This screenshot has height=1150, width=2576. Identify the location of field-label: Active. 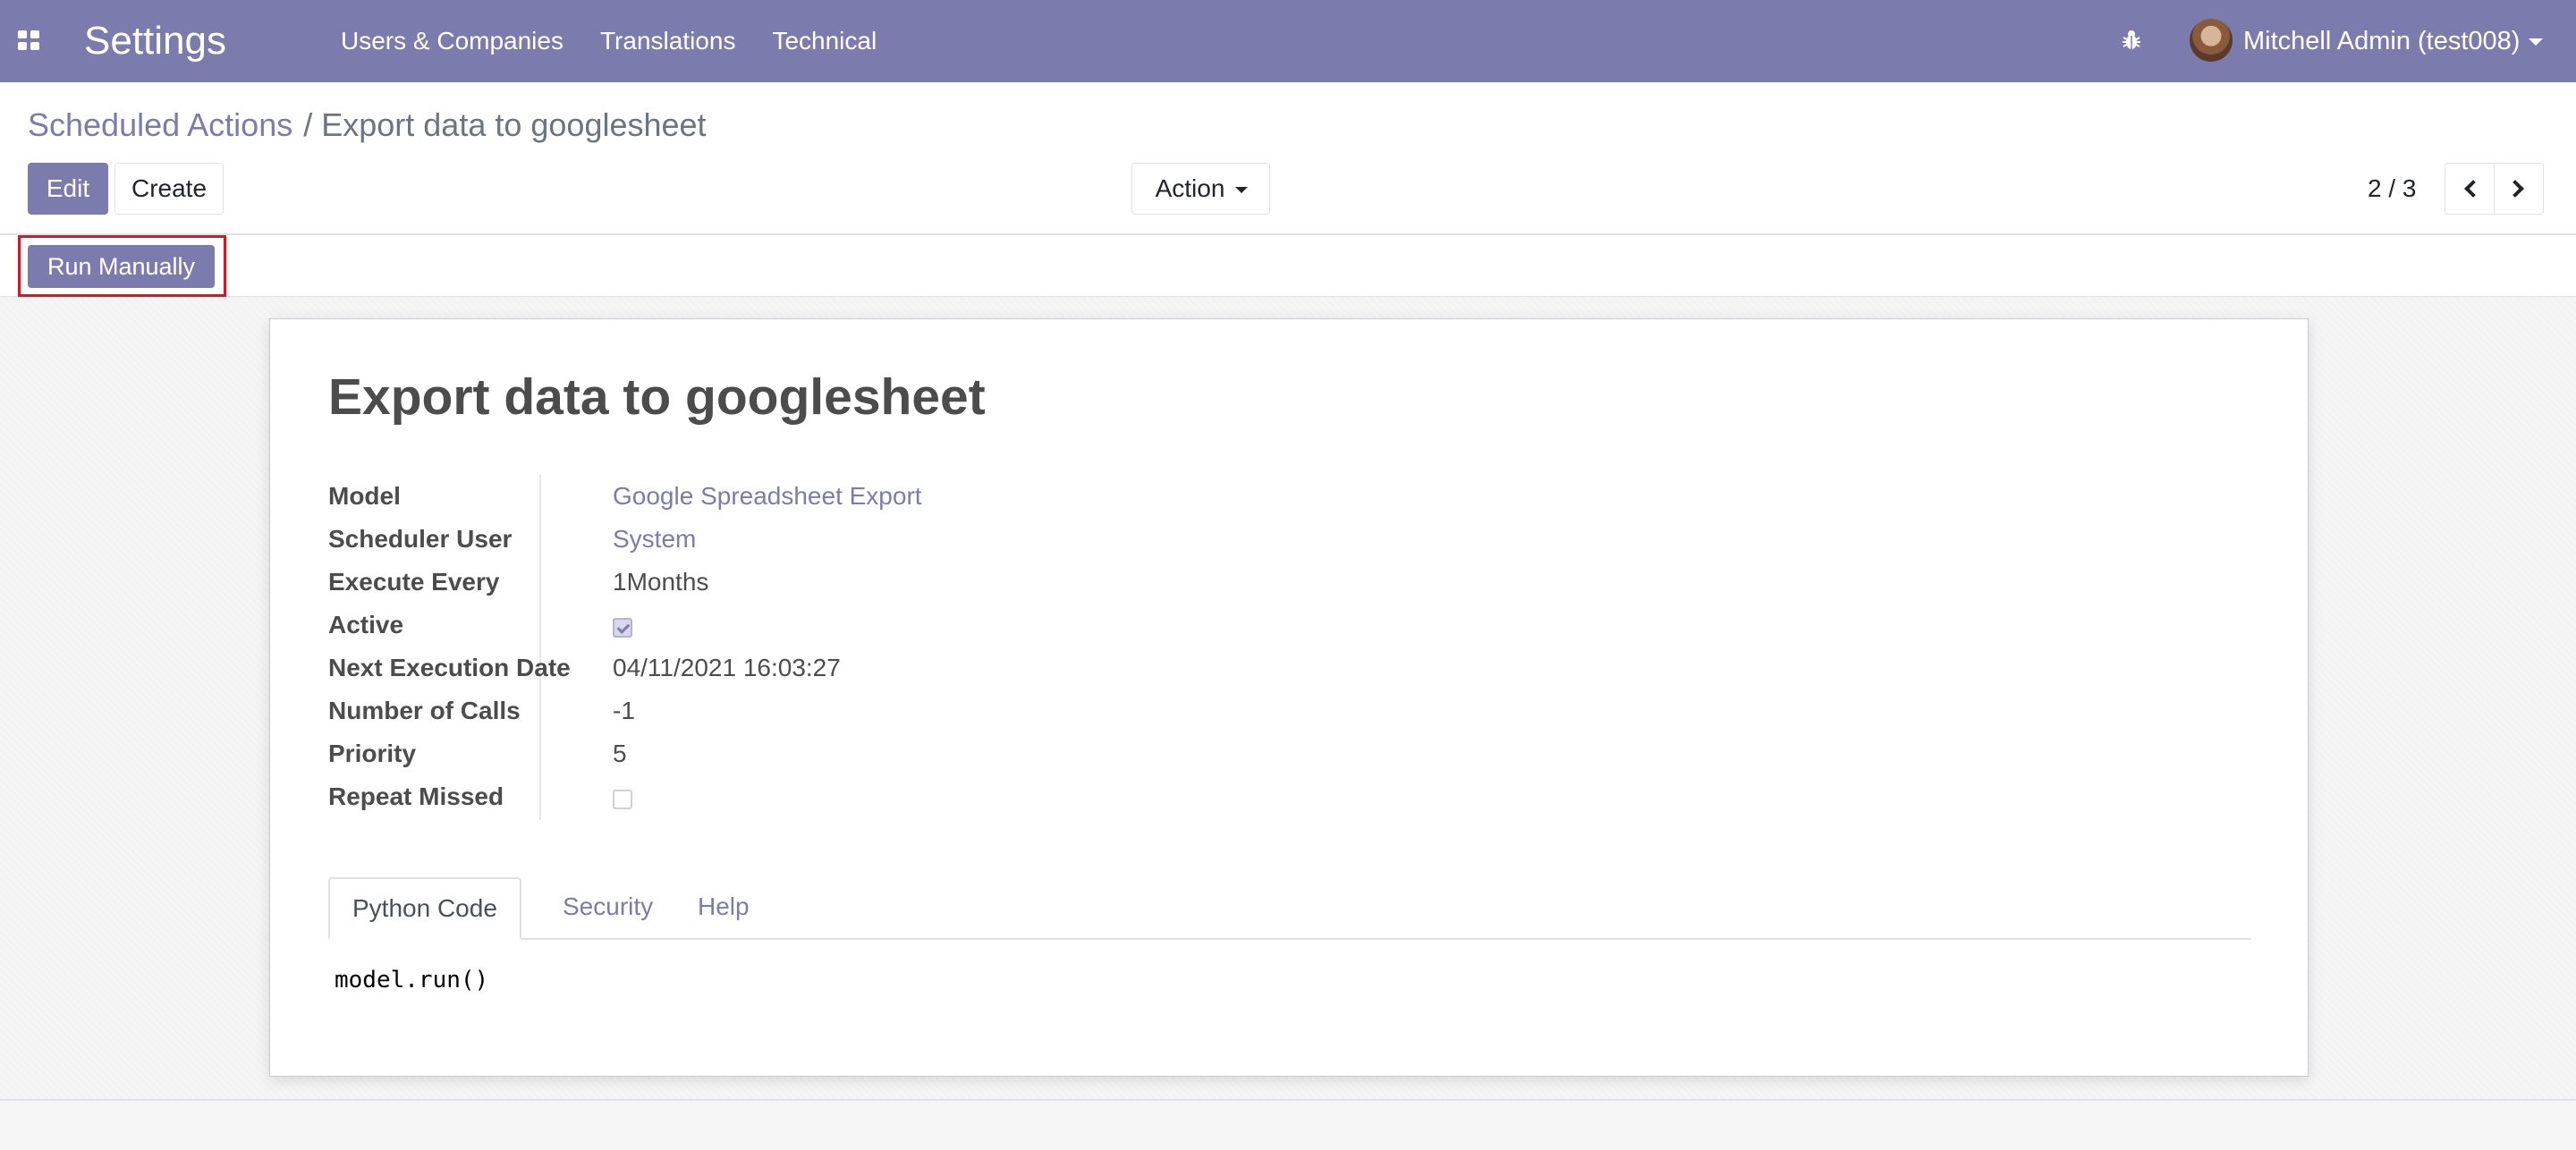
(366, 624).